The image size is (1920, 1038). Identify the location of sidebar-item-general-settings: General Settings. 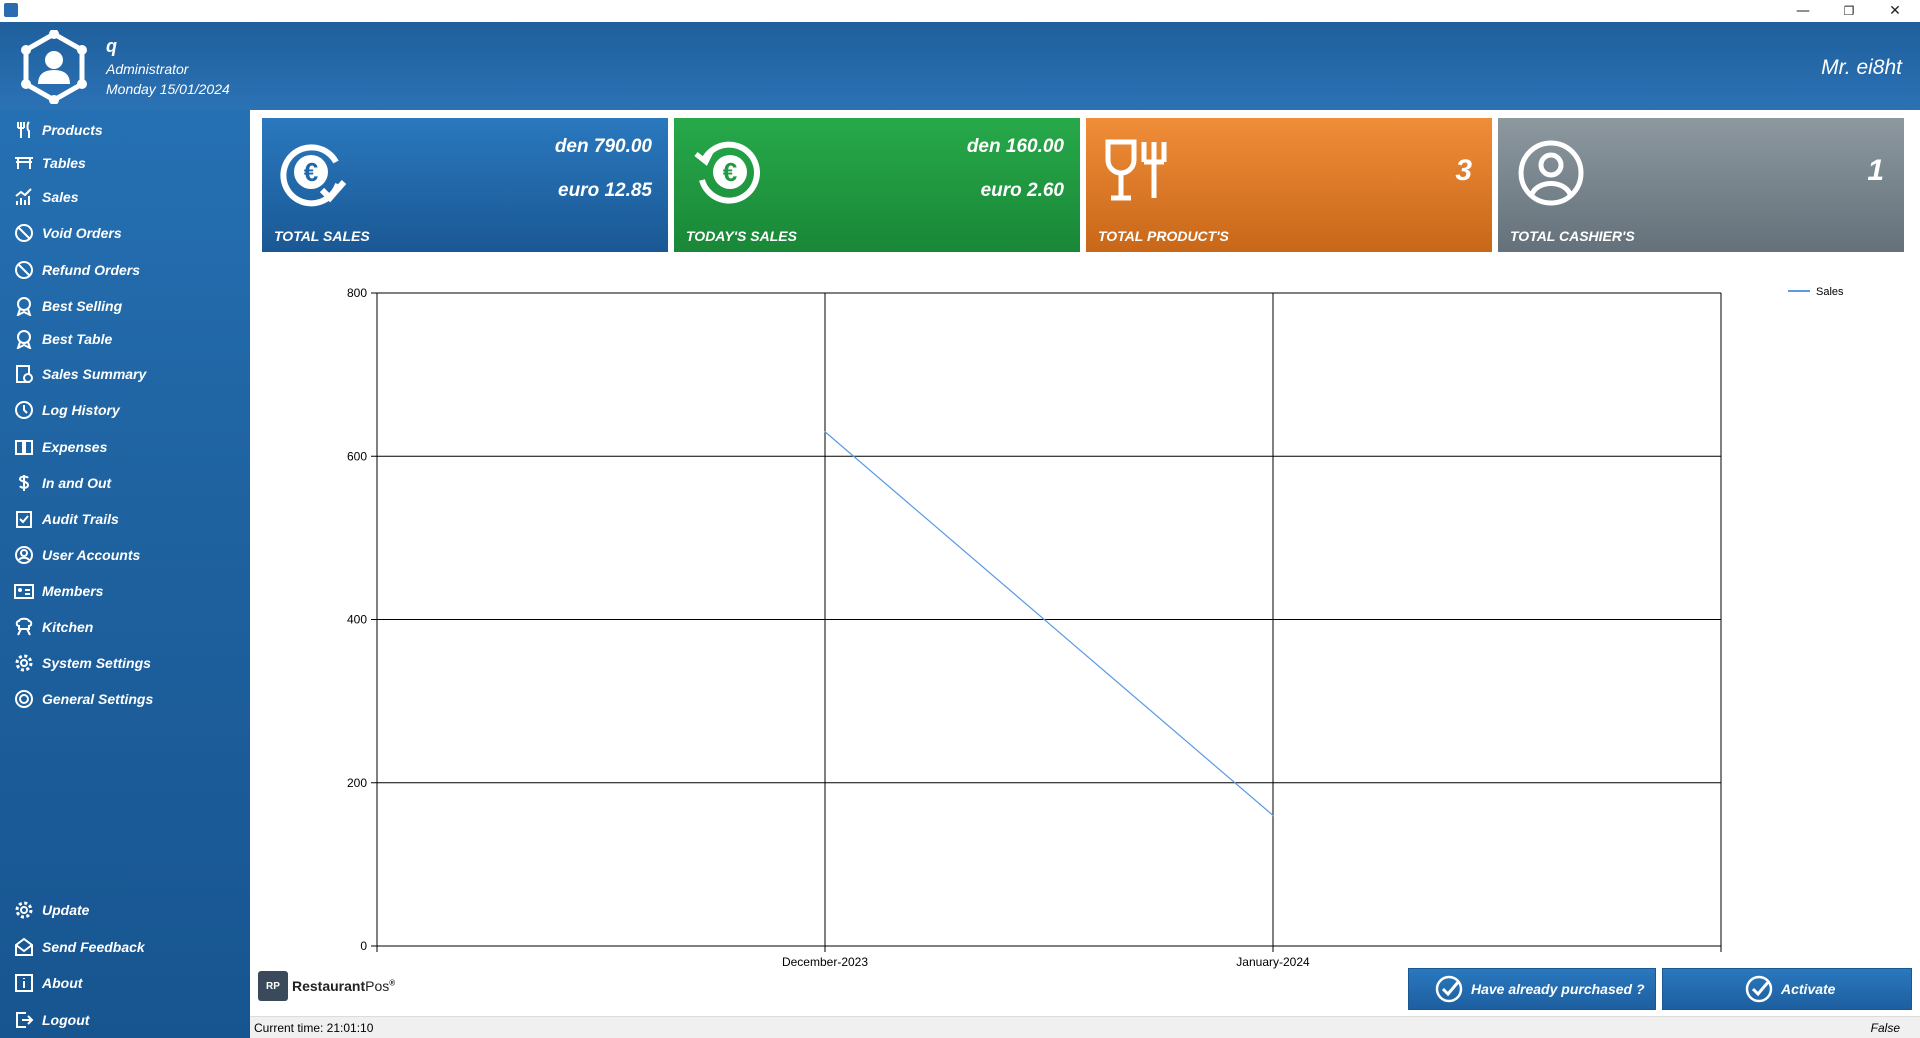
(82, 699).